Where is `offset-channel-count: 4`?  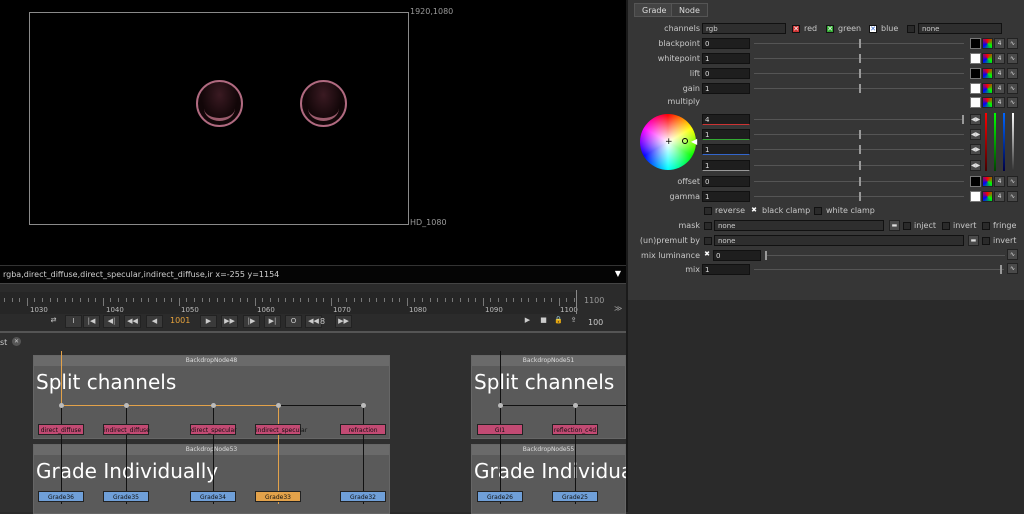
offset-channel-count: 4 is located at coordinates (999, 181).